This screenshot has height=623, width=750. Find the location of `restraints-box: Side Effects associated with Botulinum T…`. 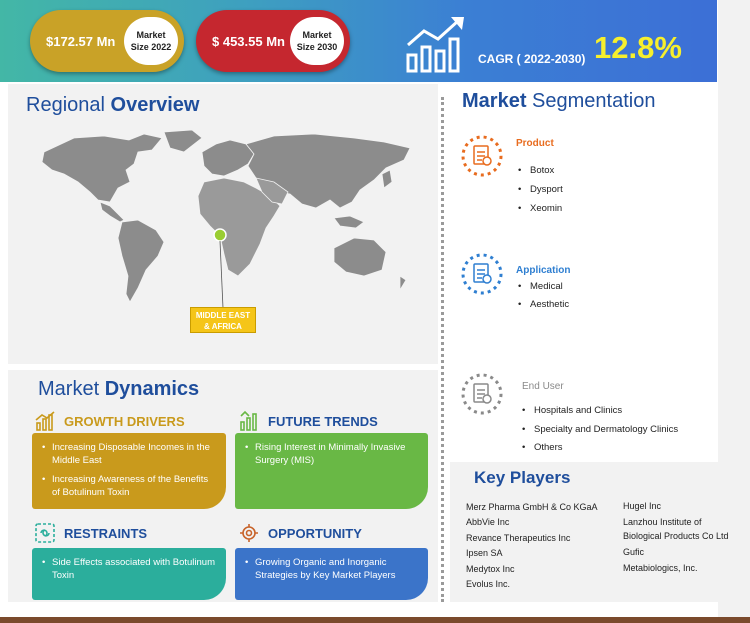

restraints-box: Side Effects associated with Botulinum T… is located at coordinates (129, 574).